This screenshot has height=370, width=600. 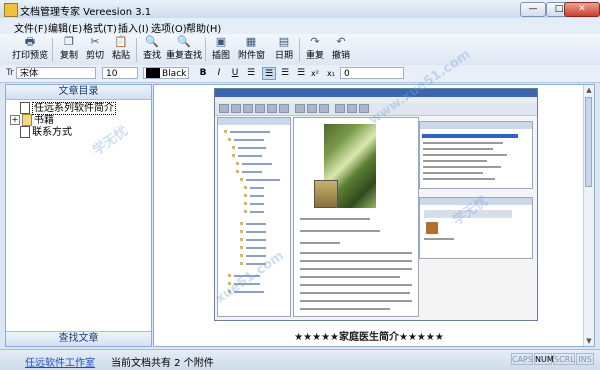 I want to click on superscript-button: x², so click(x=315, y=73).